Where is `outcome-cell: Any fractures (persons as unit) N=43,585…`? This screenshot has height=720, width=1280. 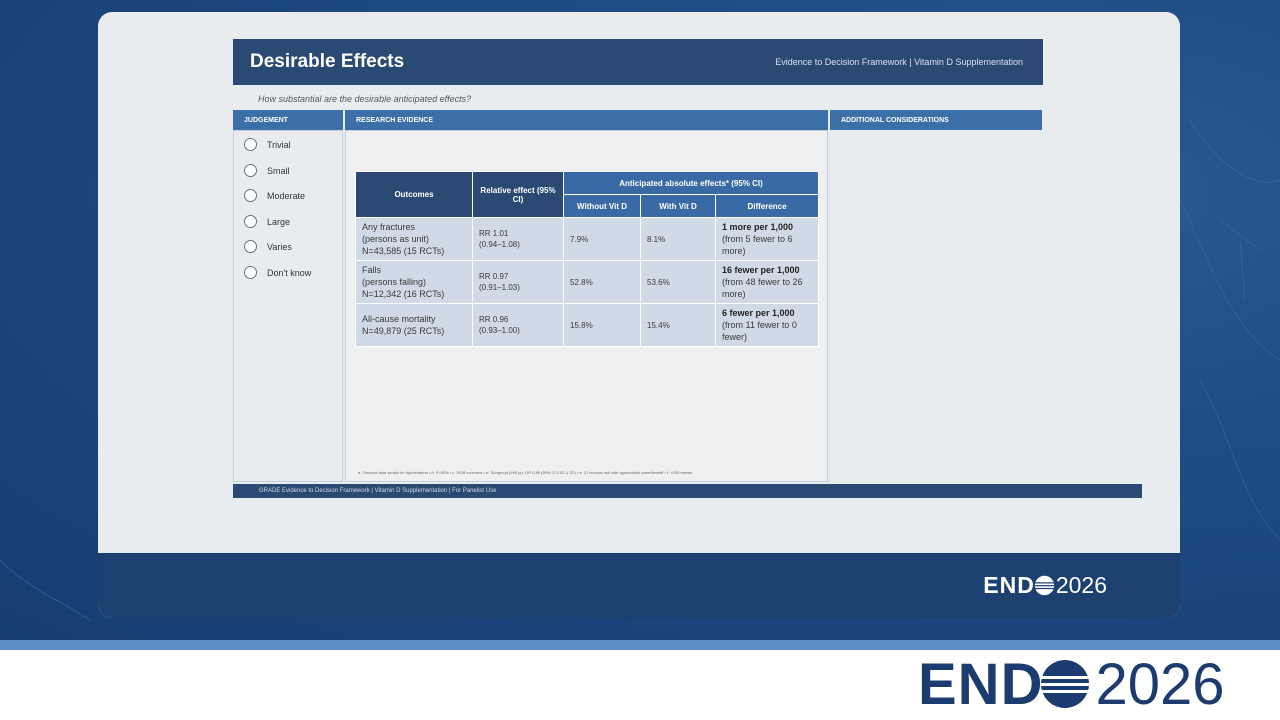 outcome-cell: Any fractures (persons as unit) N=43,585… is located at coordinates (414, 239).